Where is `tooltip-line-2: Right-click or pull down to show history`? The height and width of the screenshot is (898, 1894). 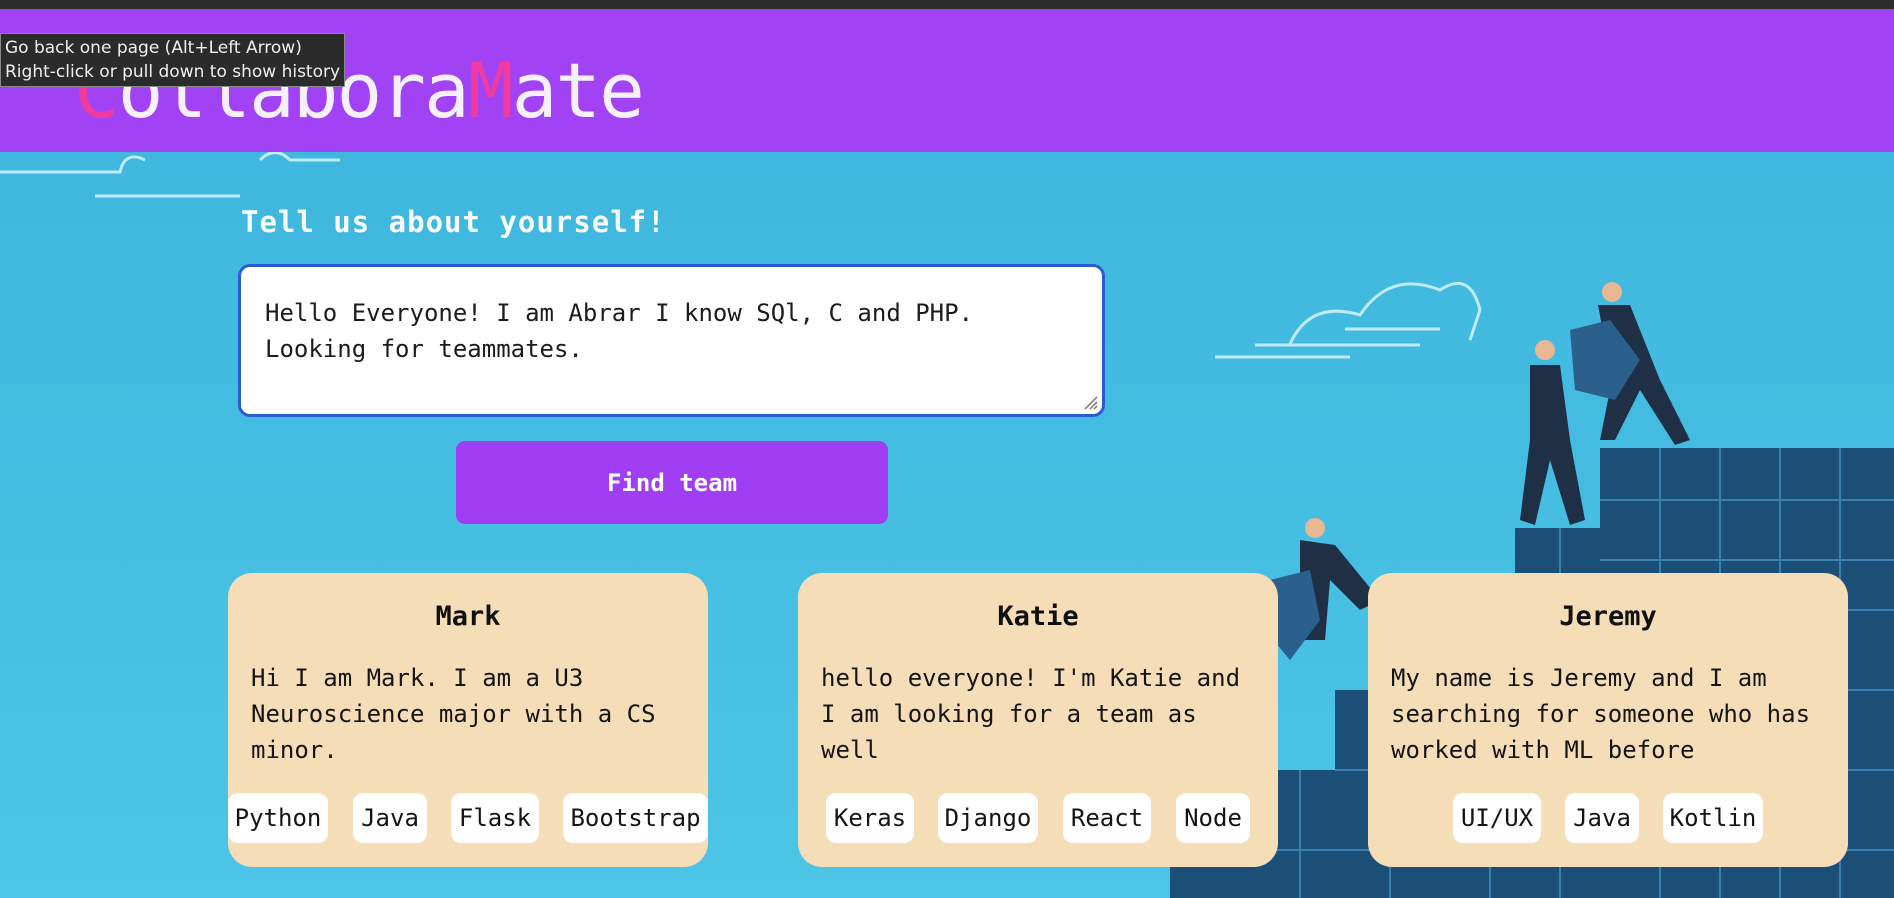
tooltip-line-2: Right-click or pull down to show history is located at coordinates (173, 72).